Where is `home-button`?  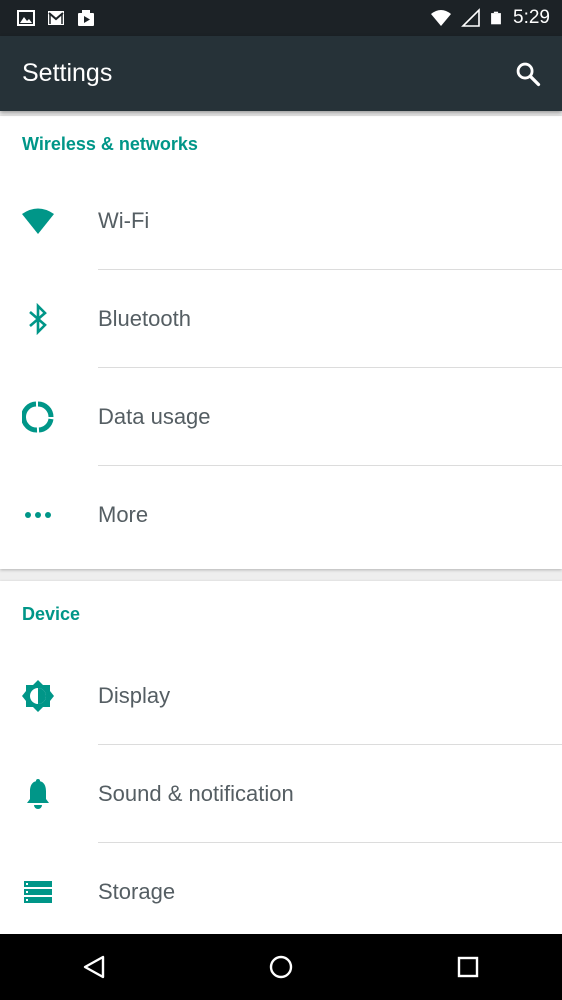
home-button is located at coordinates (281, 967).